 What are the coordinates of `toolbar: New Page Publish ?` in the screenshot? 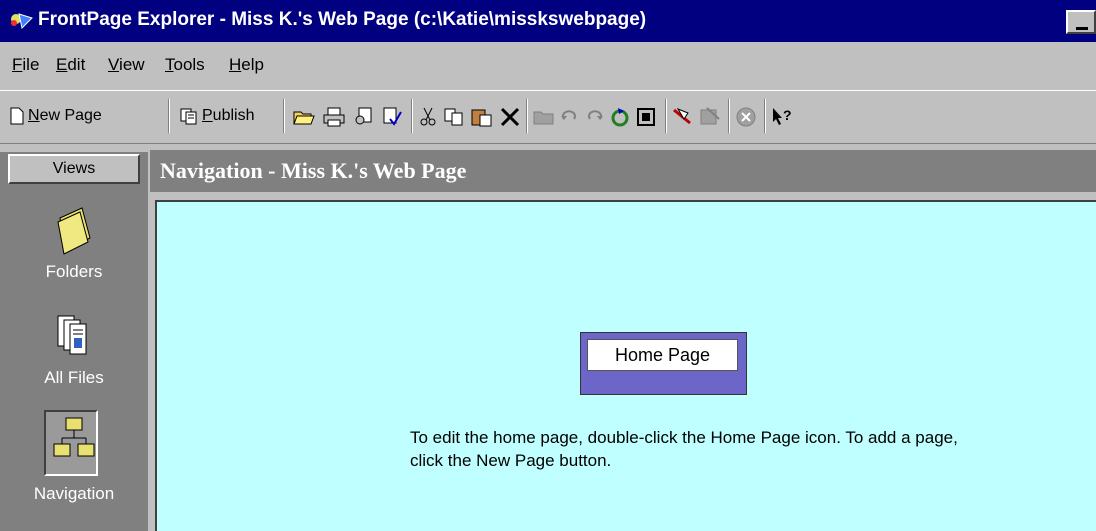 It's located at (548, 117).